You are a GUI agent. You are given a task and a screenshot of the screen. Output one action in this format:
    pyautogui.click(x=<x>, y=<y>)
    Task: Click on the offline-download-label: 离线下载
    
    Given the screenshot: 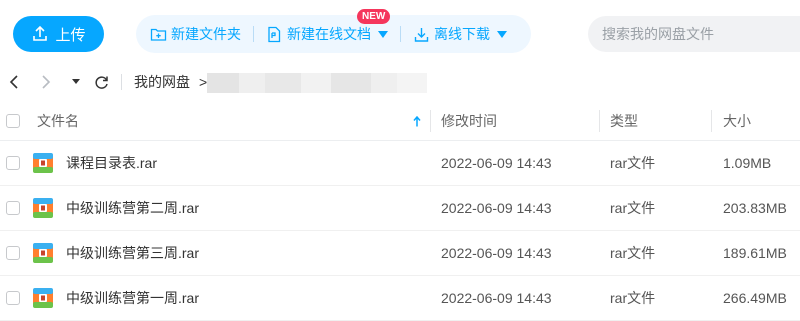 What is the action you would take?
    pyautogui.click(x=462, y=34)
    